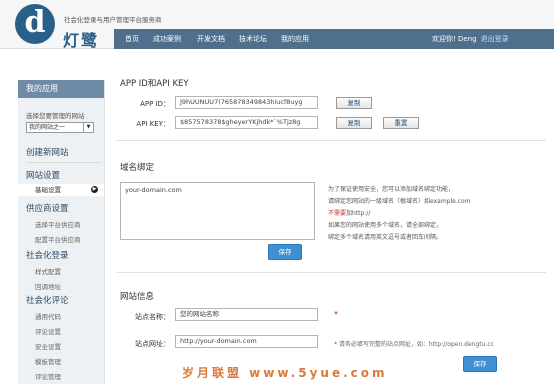 The width and height of the screenshot is (554, 384). What do you see at coordinates (285, 373) in the screenshot?
I see `watermark: 岁月联盟 www.5yue.com` at bounding box center [285, 373].